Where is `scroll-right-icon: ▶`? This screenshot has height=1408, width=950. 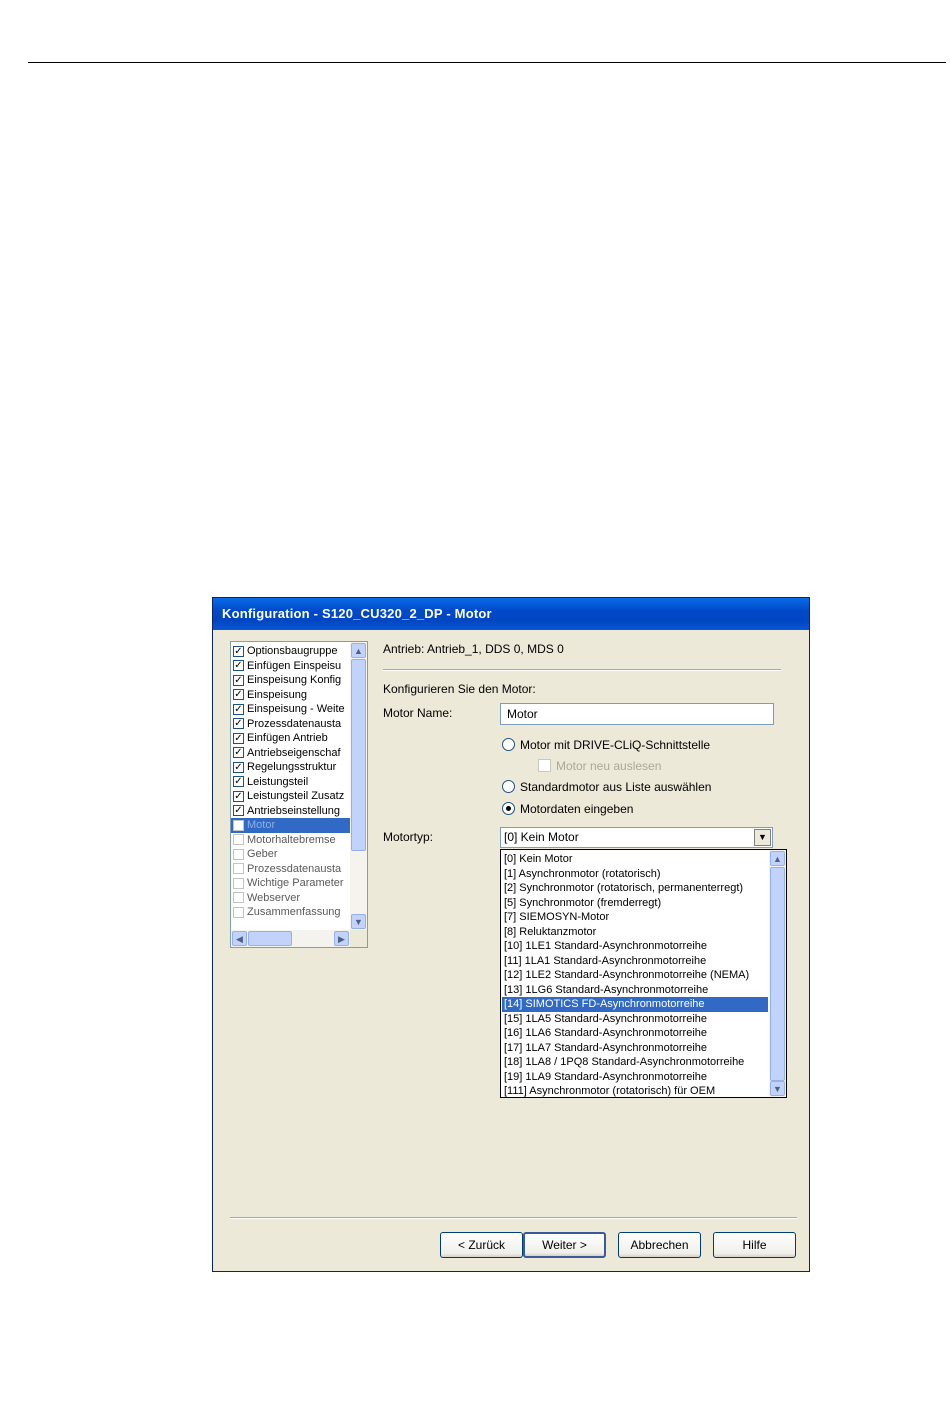
scroll-right-icon: ▶ is located at coordinates (341, 938).